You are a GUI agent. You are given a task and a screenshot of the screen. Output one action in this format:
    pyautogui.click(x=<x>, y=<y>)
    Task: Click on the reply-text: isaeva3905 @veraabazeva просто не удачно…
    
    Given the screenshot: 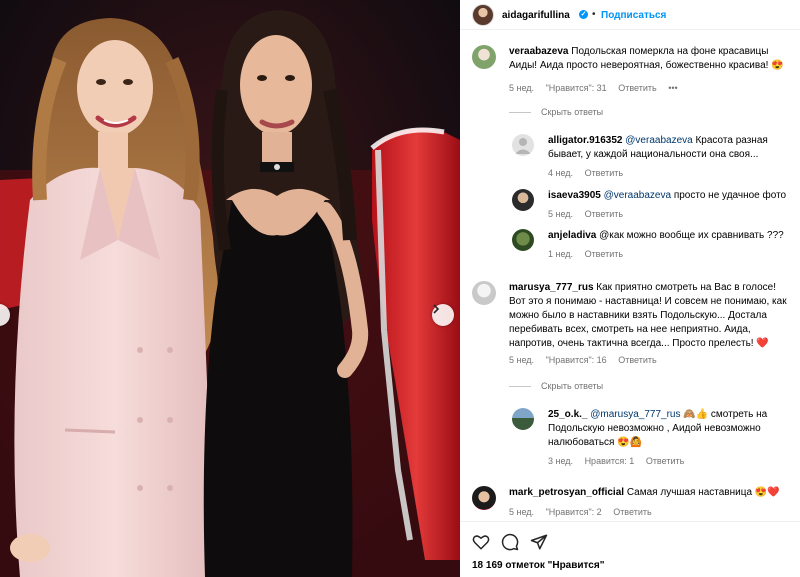 What is the action you would take?
    pyautogui.click(x=671, y=196)
    